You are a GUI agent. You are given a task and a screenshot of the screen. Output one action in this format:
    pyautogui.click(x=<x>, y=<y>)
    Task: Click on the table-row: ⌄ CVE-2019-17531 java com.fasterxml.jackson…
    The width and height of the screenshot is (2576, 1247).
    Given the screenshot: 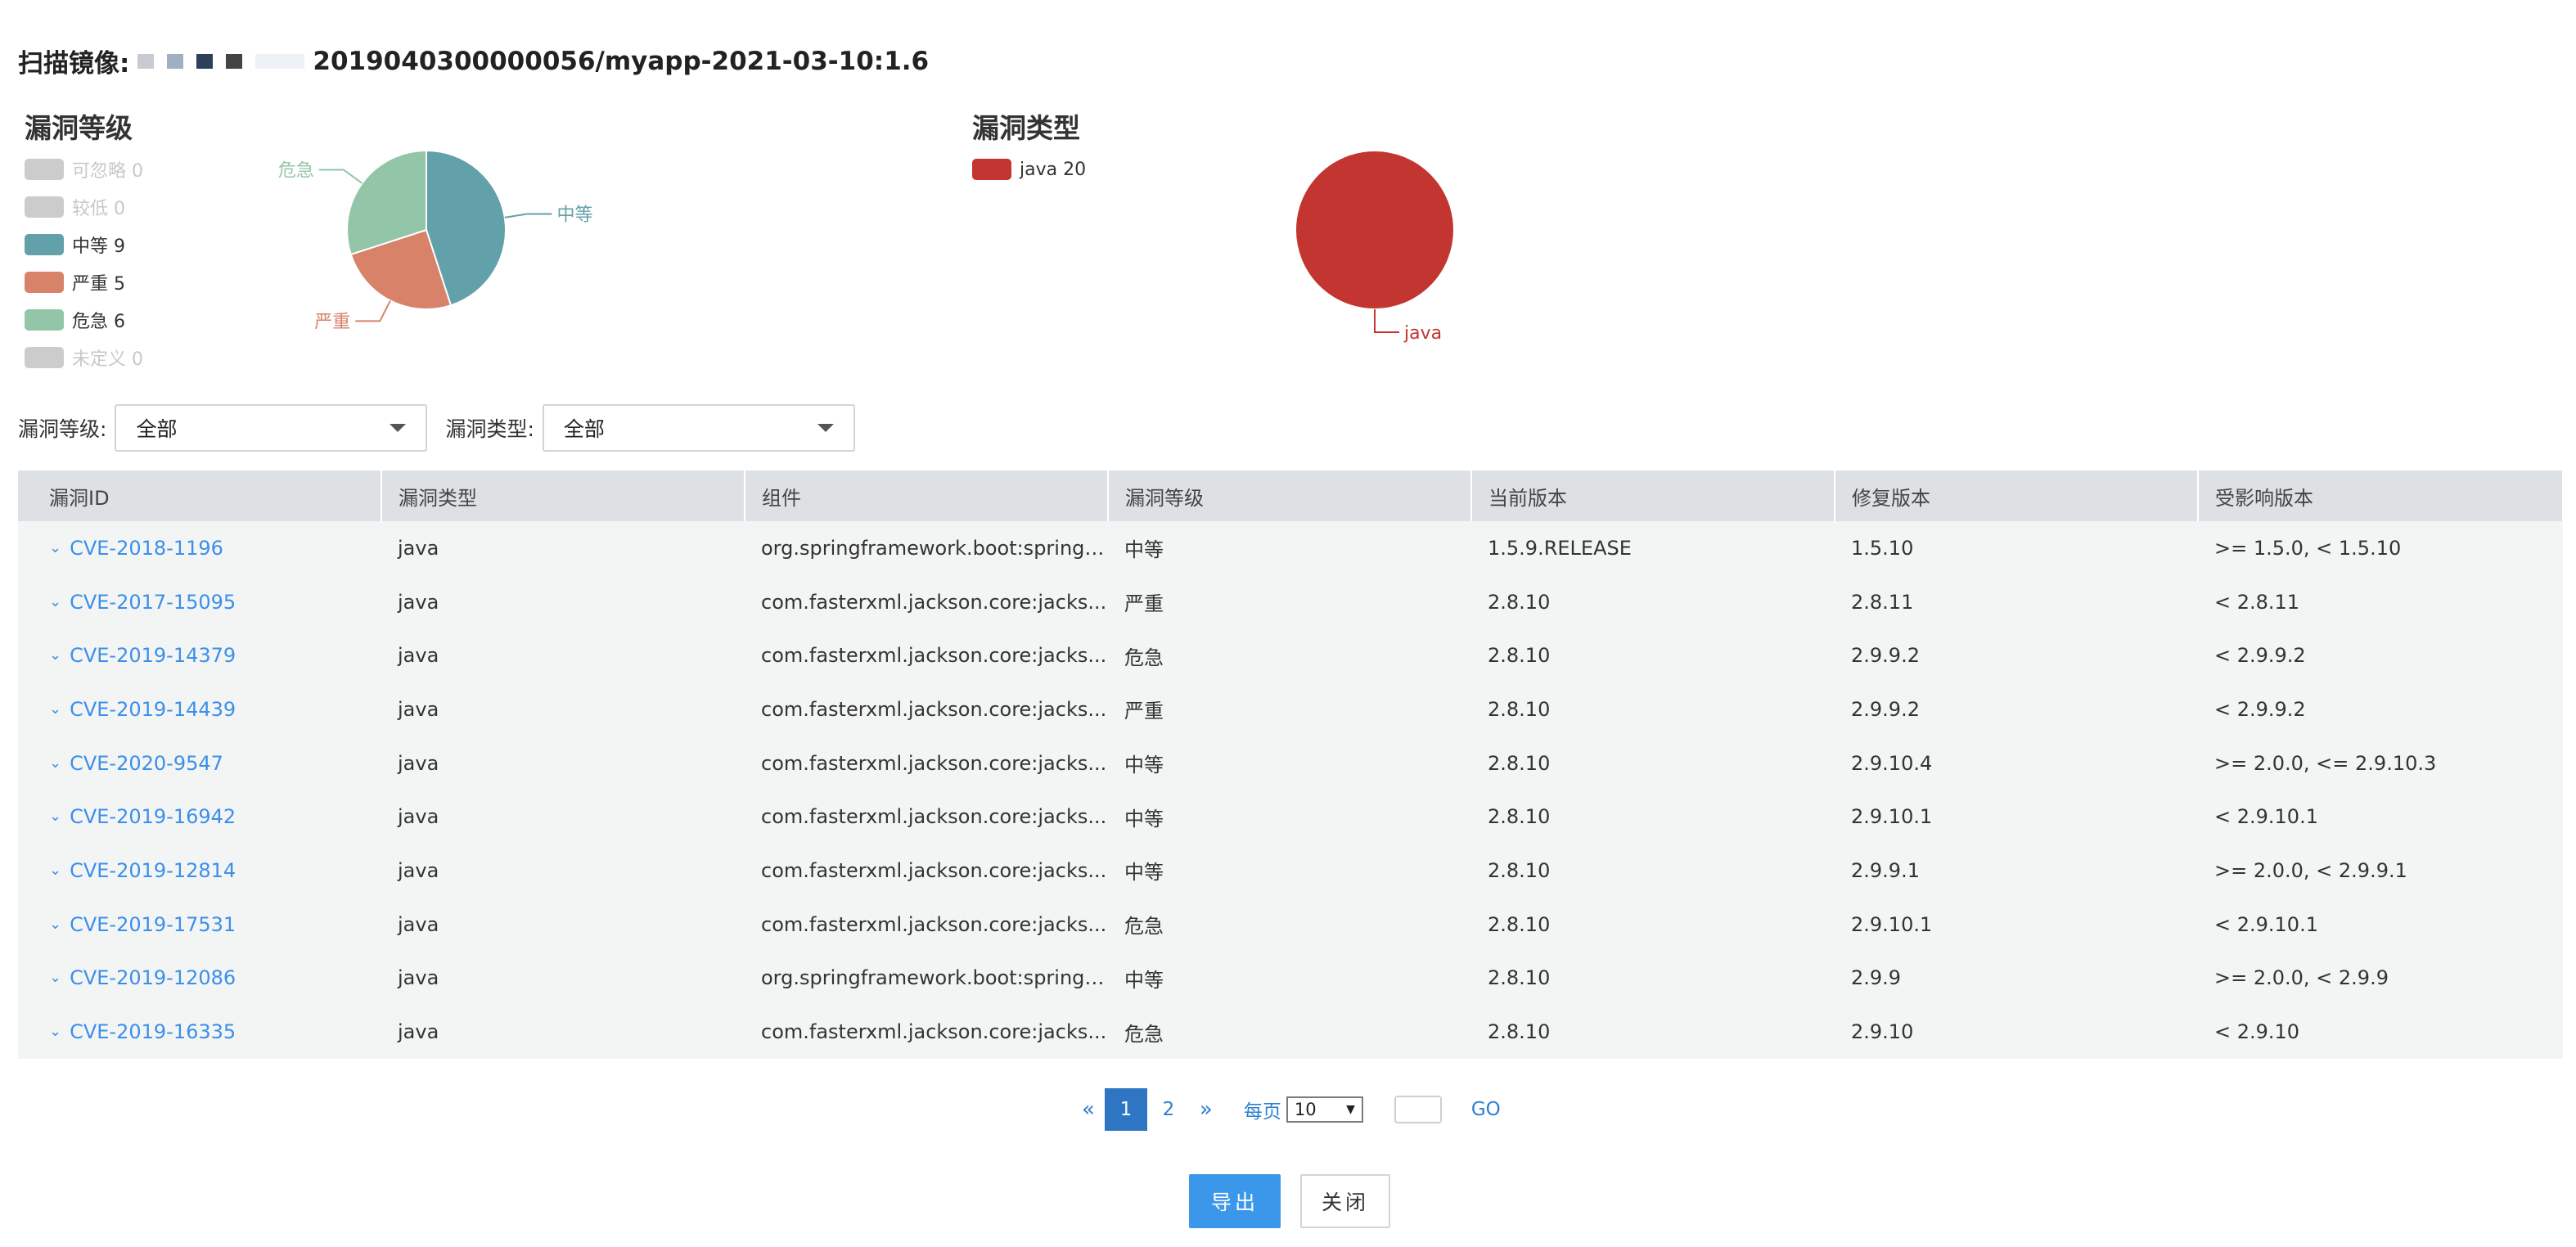 What is the action you would take?
    pyautogui.click(x=1290, y=925)
    